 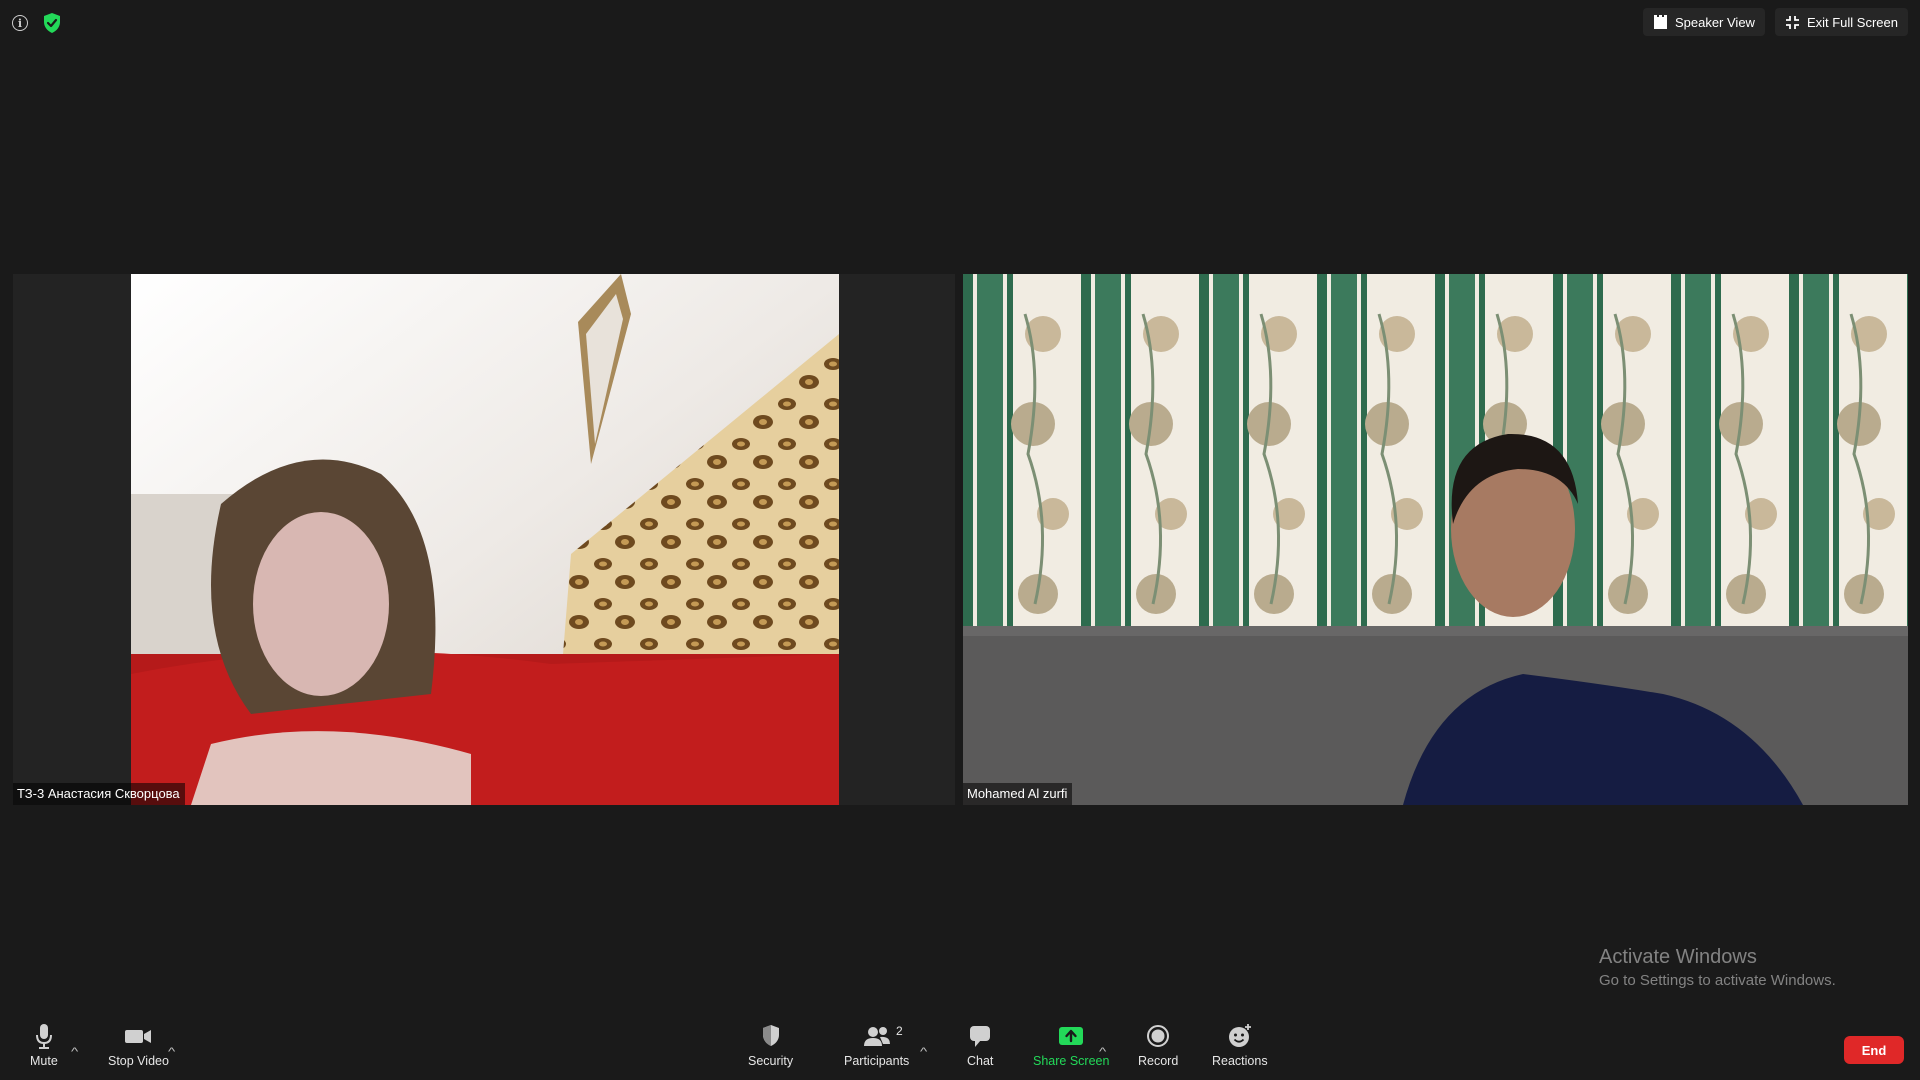 I want to click on security-label: Security, so click(x=771, y=1061).